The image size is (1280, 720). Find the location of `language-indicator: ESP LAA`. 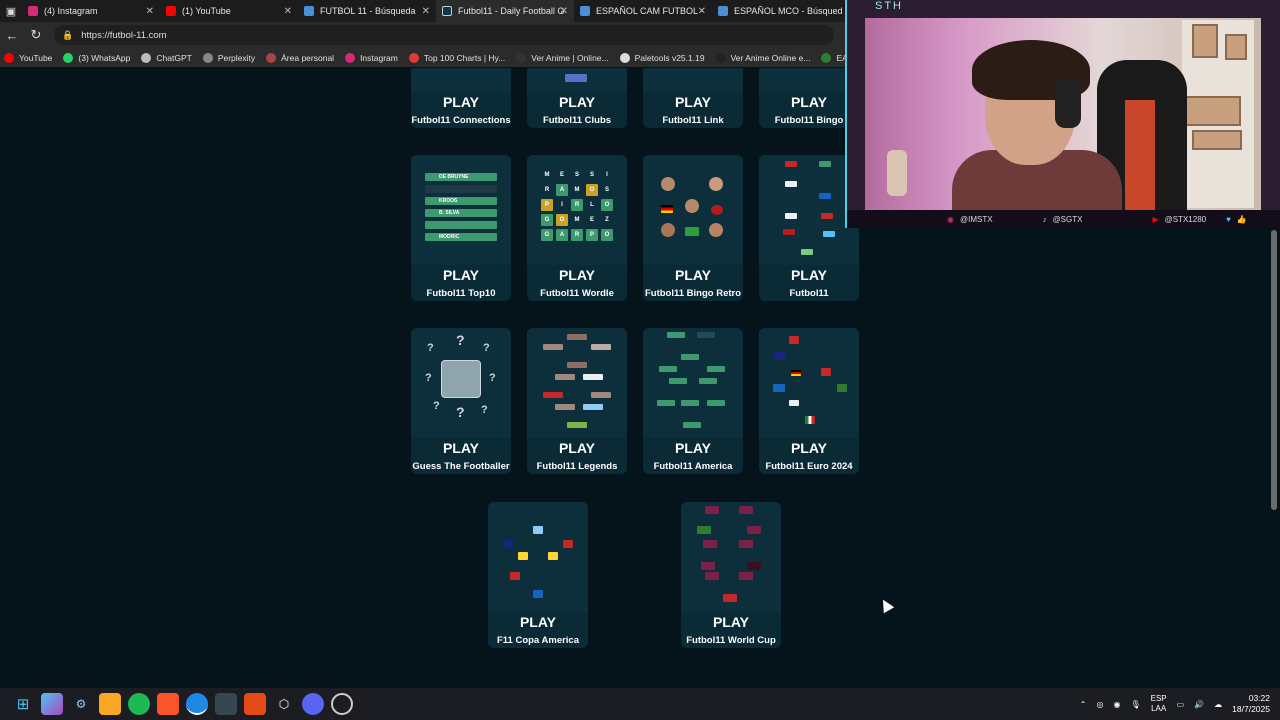

language-indicator: ESP LAA is located at coordinates (1159, 704).